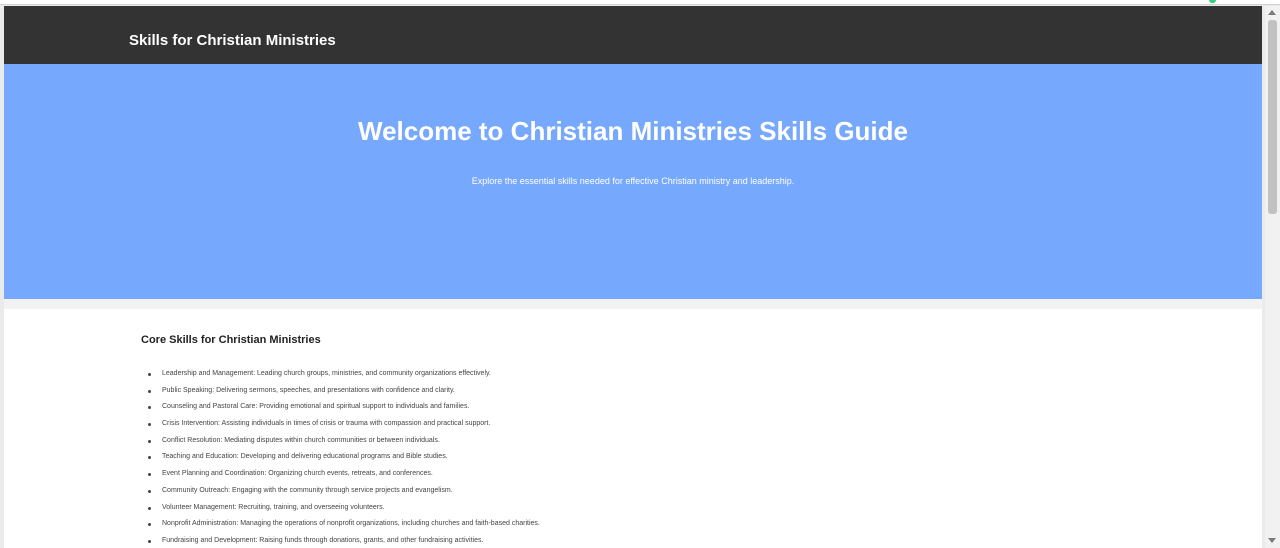 The height and width of the screenshot is (548, 1280). What do you see at coordinates (1272, 117) in the screenshot?
I see `scrollbar-thumb` at bounding box center [1272, 117].